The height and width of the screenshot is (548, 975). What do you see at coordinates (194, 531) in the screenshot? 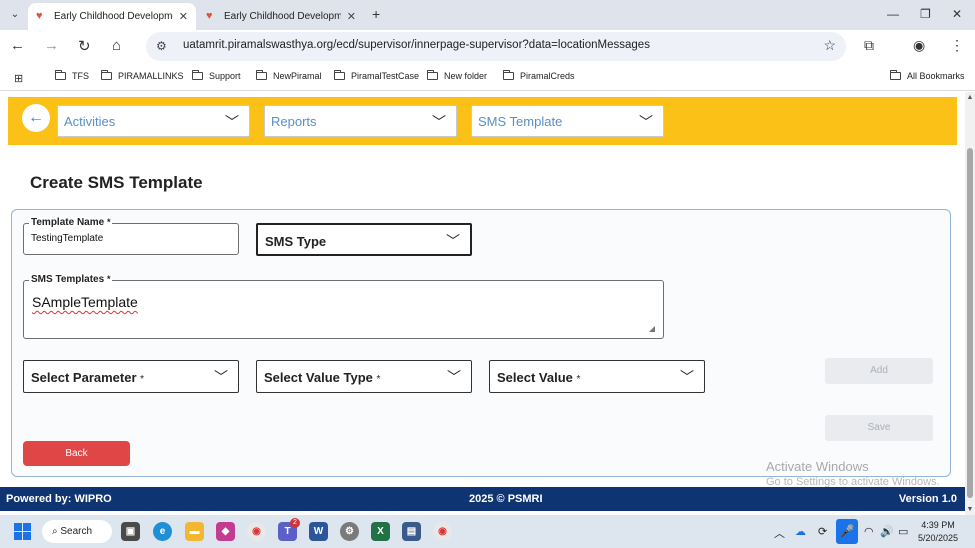
I see `file-explorer-icon: ▬` at bounding box center [194, 531].